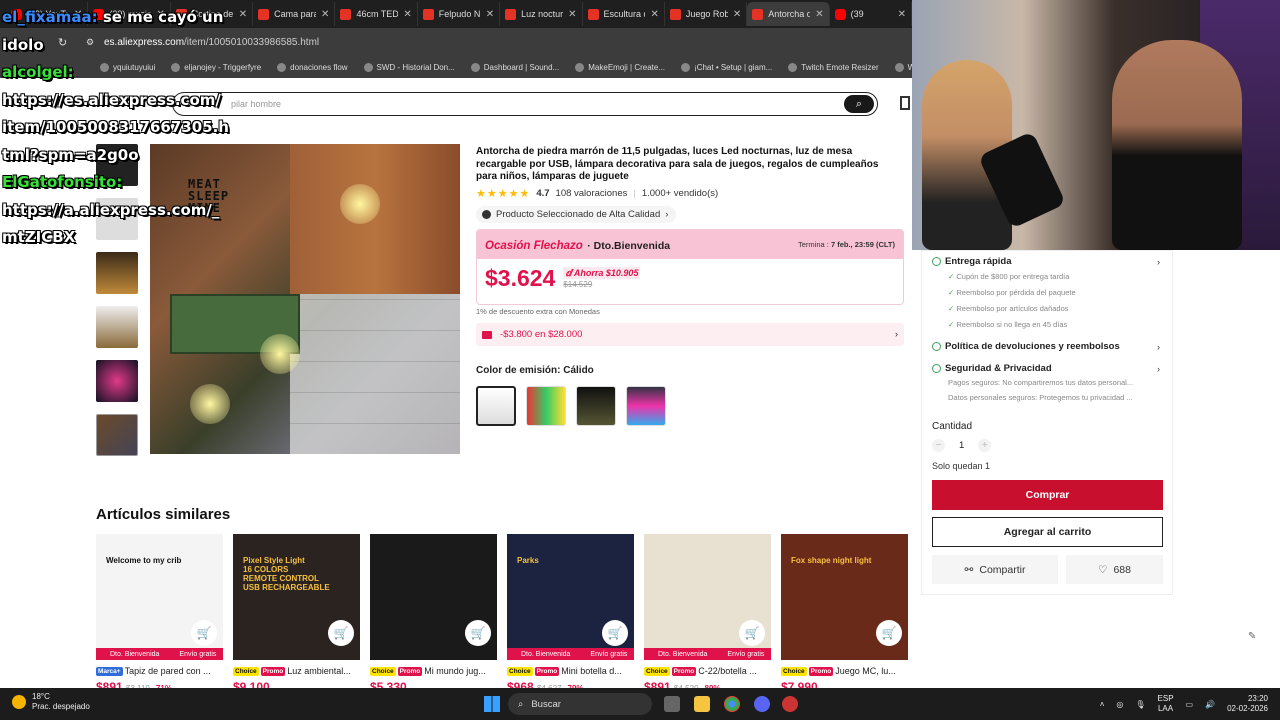 This screenshot has width=1280, height=720. What do you see at coordinates (732, 704) in the screenshot?
I see `chrome-icon` at bounding box center [732, 704].